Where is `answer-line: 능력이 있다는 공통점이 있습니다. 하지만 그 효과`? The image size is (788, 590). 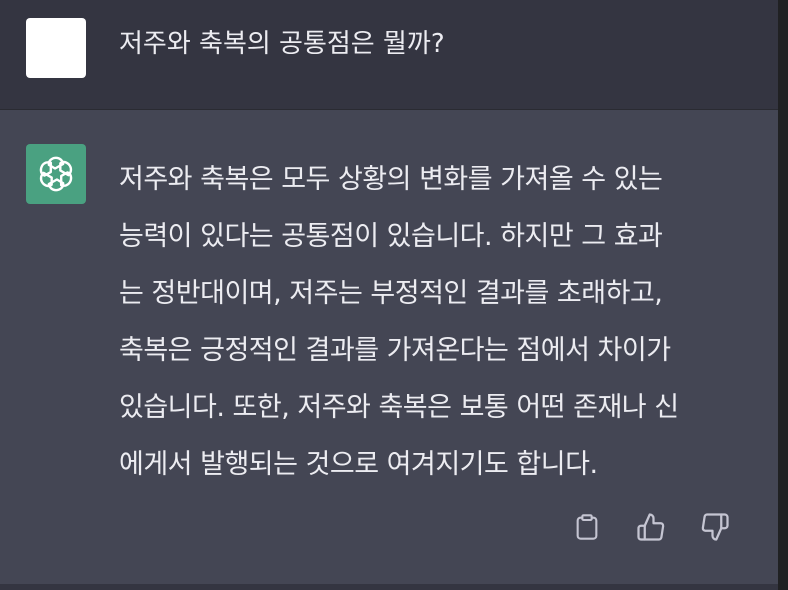
answer-line: 능력이 있다는 공통점이 있습니다. 하지만 그 효과 is located at coordinates (391, 236).